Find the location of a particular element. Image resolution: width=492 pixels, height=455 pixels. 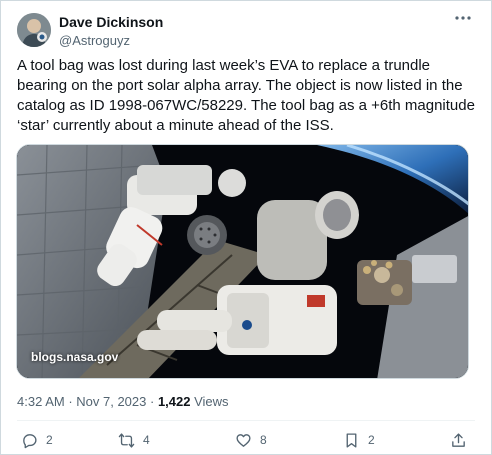

views-label: Views is located at coordinates (209, 401).